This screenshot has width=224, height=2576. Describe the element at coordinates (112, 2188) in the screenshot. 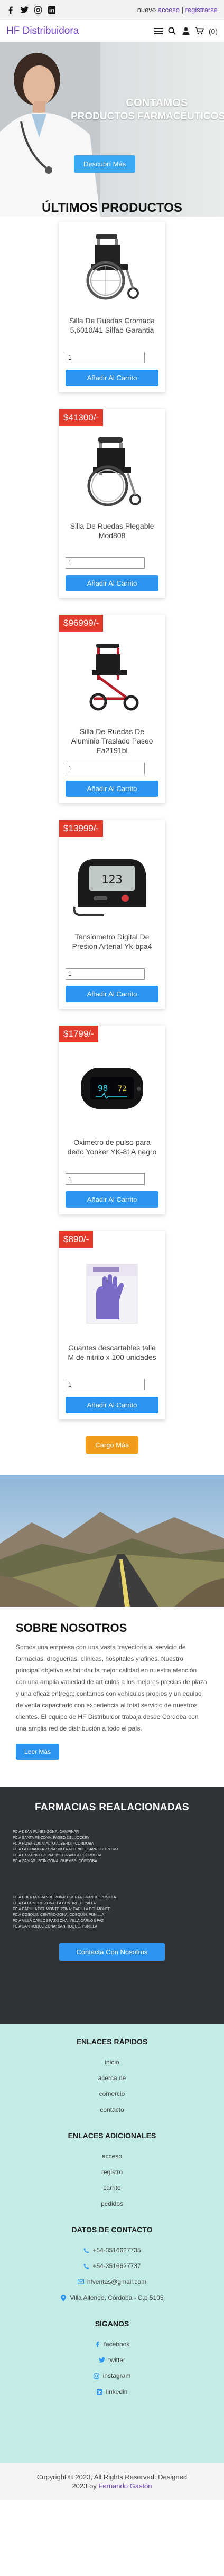

I see `footer-link-cart: carrito` at that location.